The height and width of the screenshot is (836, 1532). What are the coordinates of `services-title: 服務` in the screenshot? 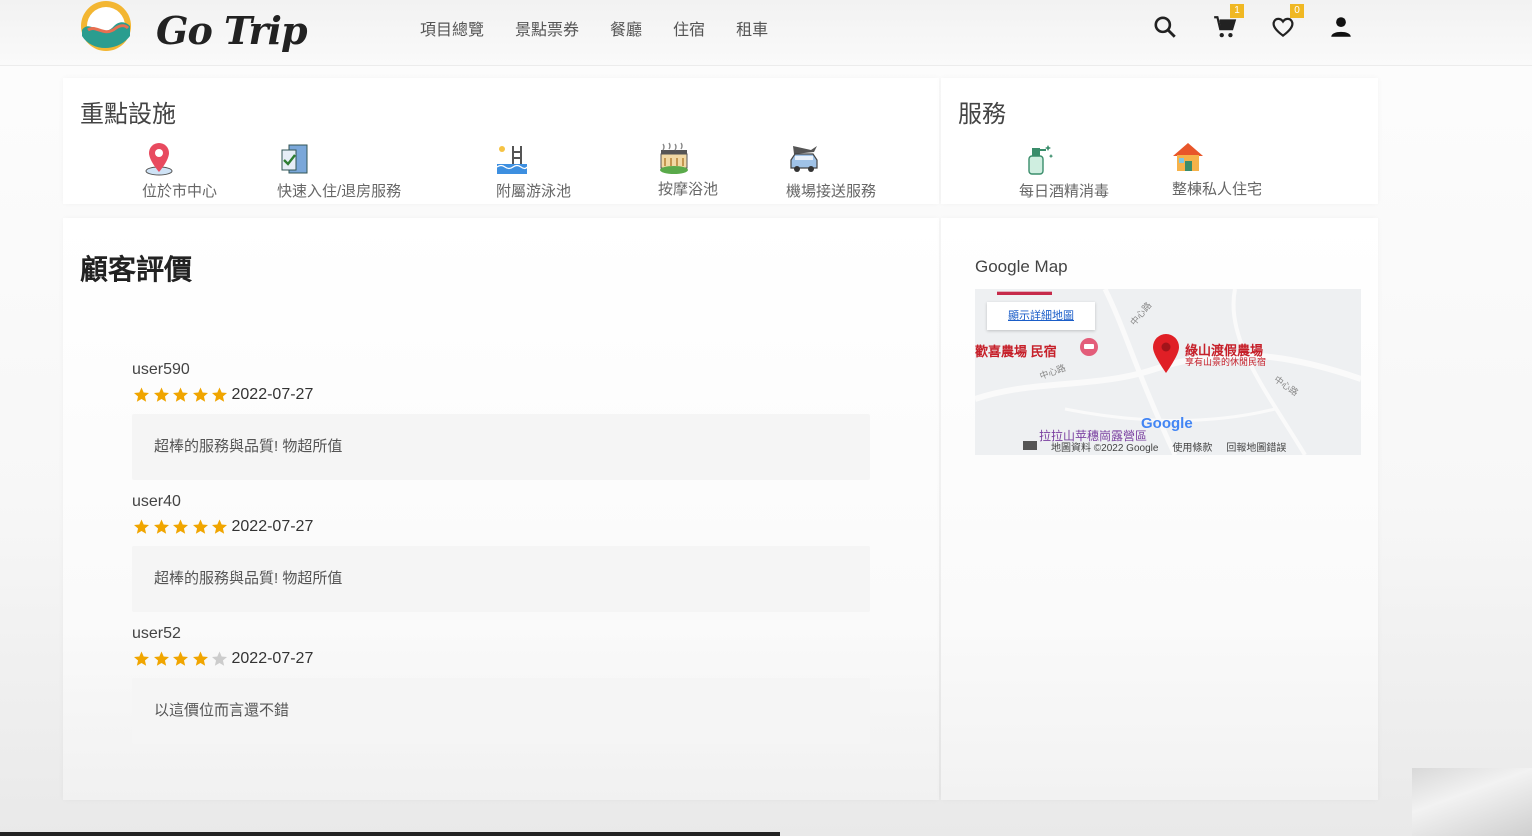 It's located at (982, 114).